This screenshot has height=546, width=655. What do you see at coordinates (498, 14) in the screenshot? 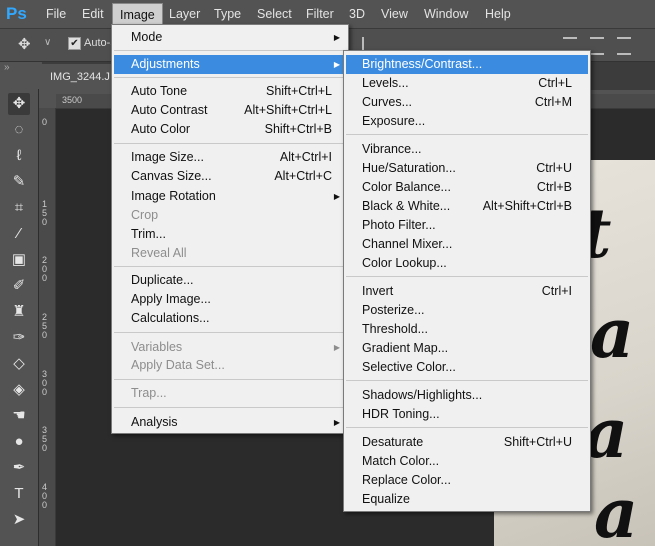
I see `menu-help: Help` at bounding box center [498, 14].